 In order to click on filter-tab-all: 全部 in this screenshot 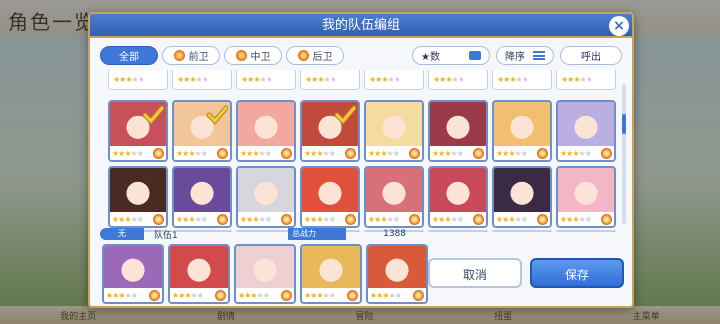, I will do `click(129, 55)`.